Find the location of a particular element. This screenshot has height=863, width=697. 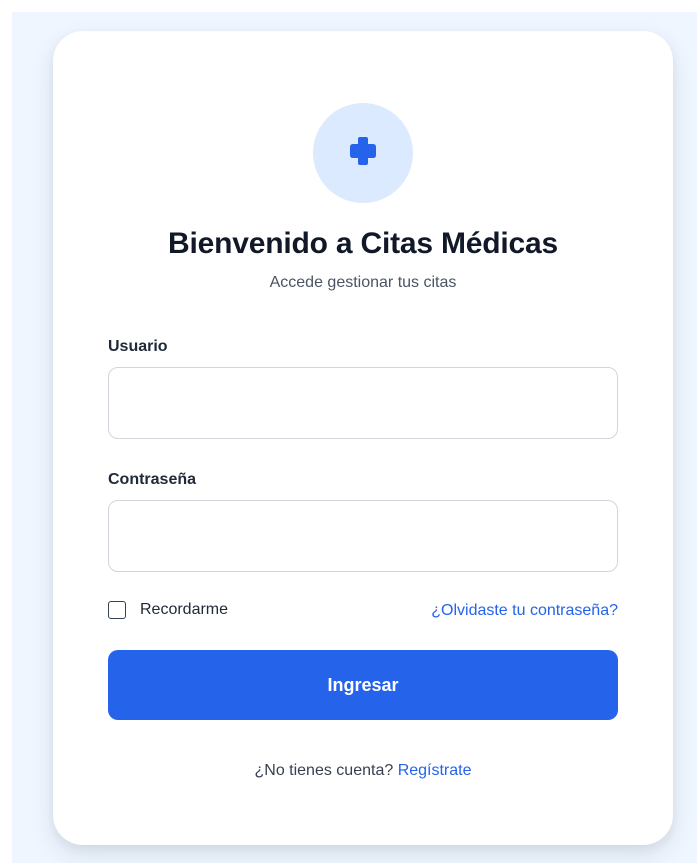

register-prompt: ¿No tienes cuenta? Regístrate is located at coordinates (363, 771).